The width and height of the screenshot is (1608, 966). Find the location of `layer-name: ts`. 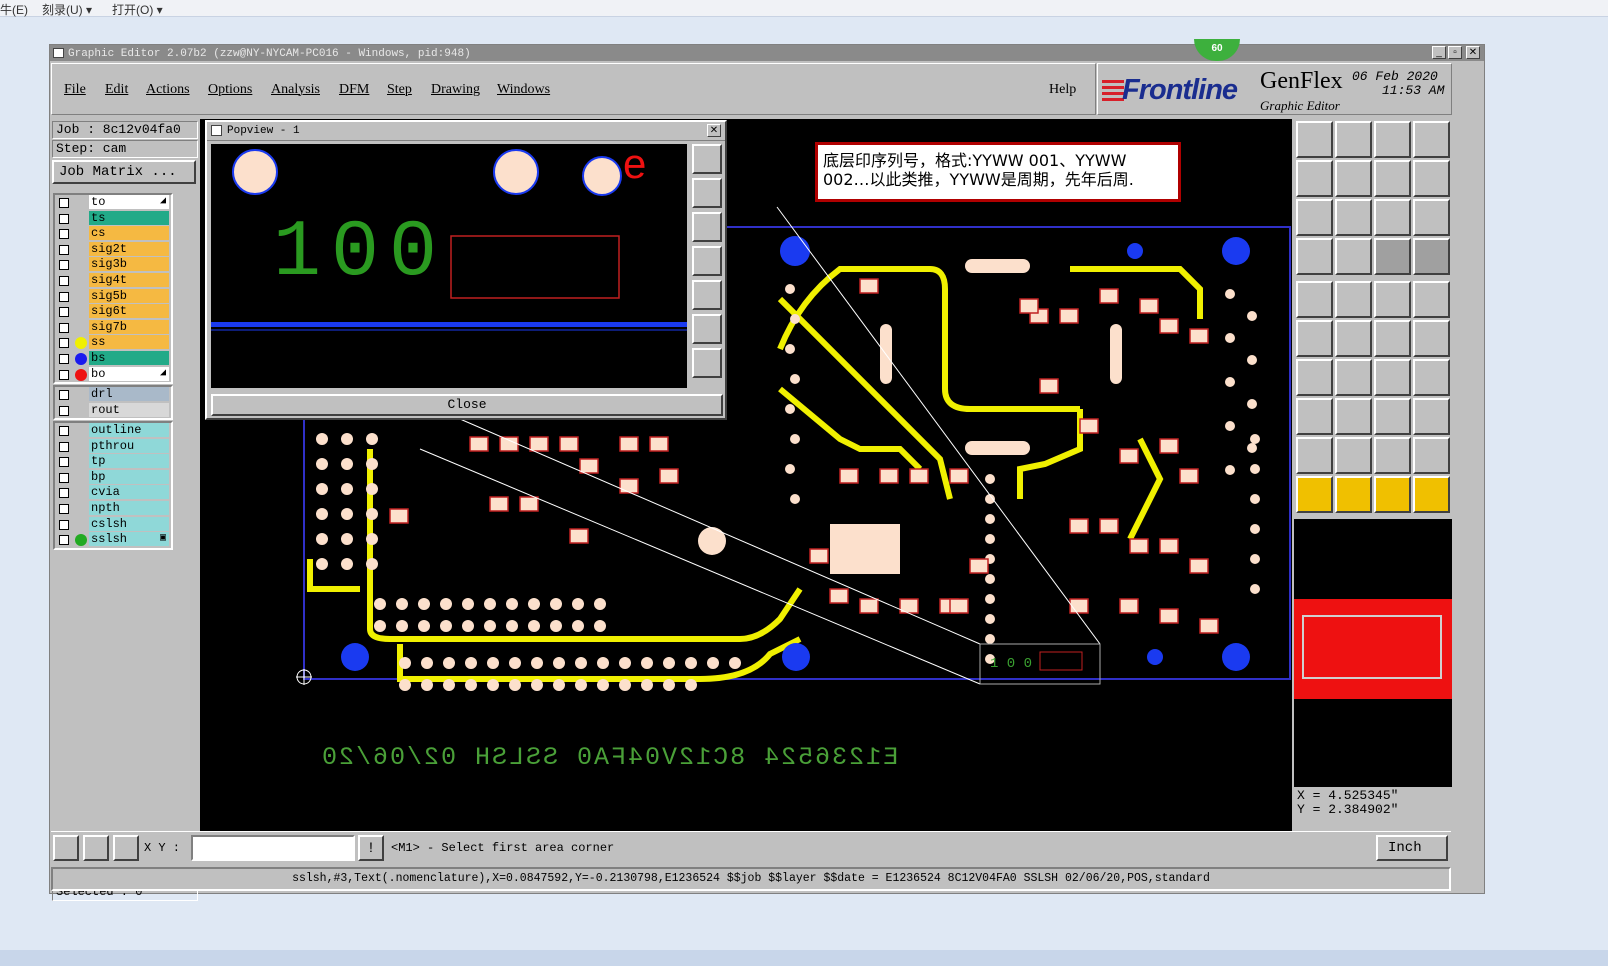

layer-name: ts is located at coordinates (129, 217).